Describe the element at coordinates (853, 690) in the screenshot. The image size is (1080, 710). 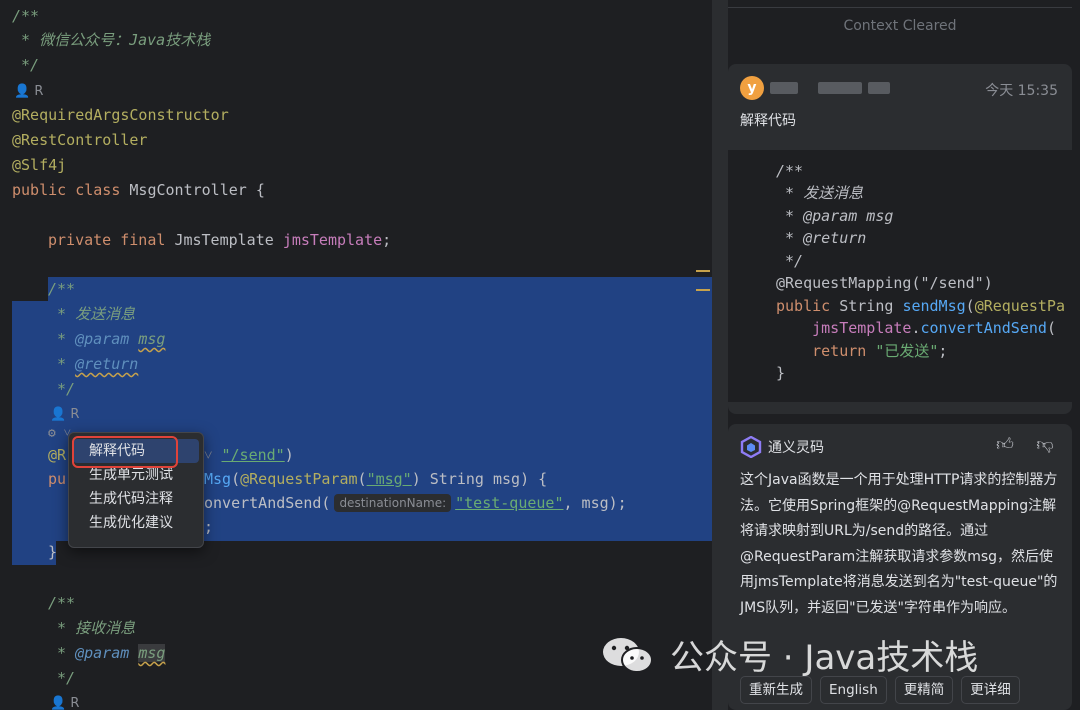
I see `english-button: English` at that location.